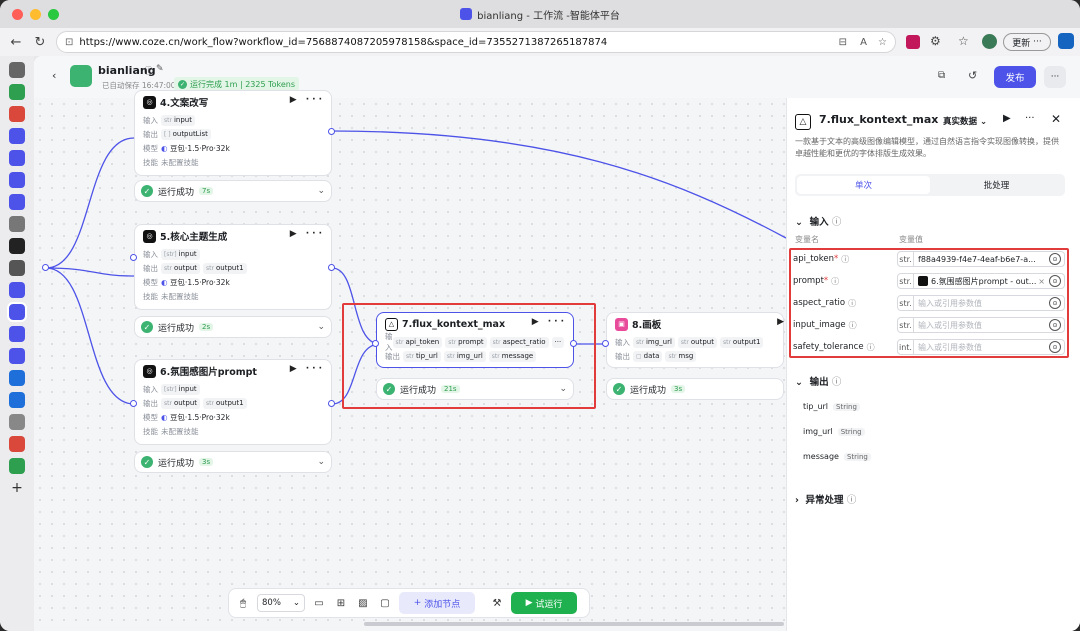 This screenshot has height=631, width=1080. What do you see at coordinates (17, 422) in the screenshot?
I see `search-icon` at bounding box center [17, 422].